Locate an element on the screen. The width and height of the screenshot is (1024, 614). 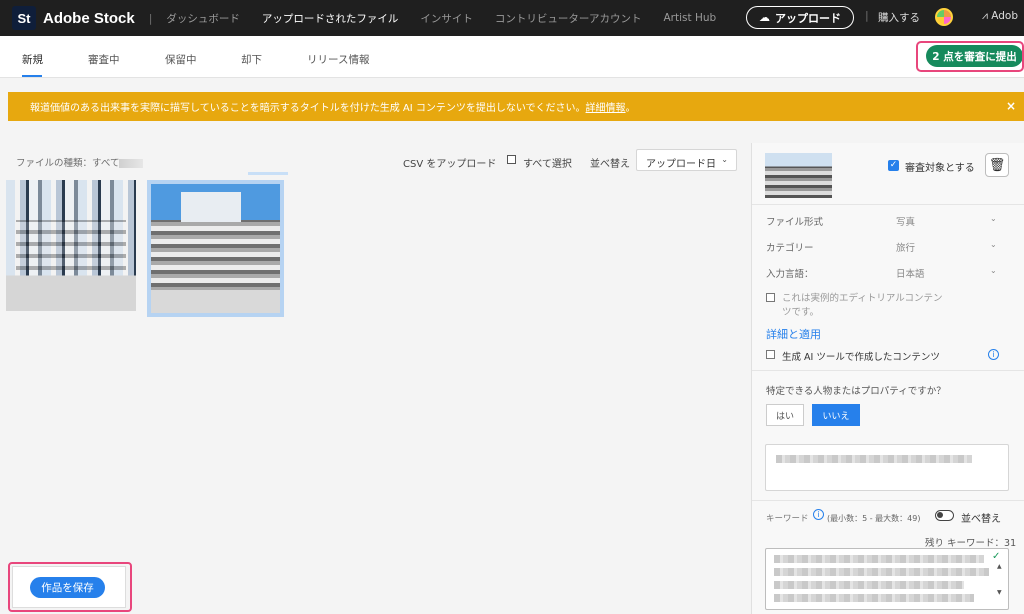
file-format-select: 写真 is located at coordinates (905, 221).